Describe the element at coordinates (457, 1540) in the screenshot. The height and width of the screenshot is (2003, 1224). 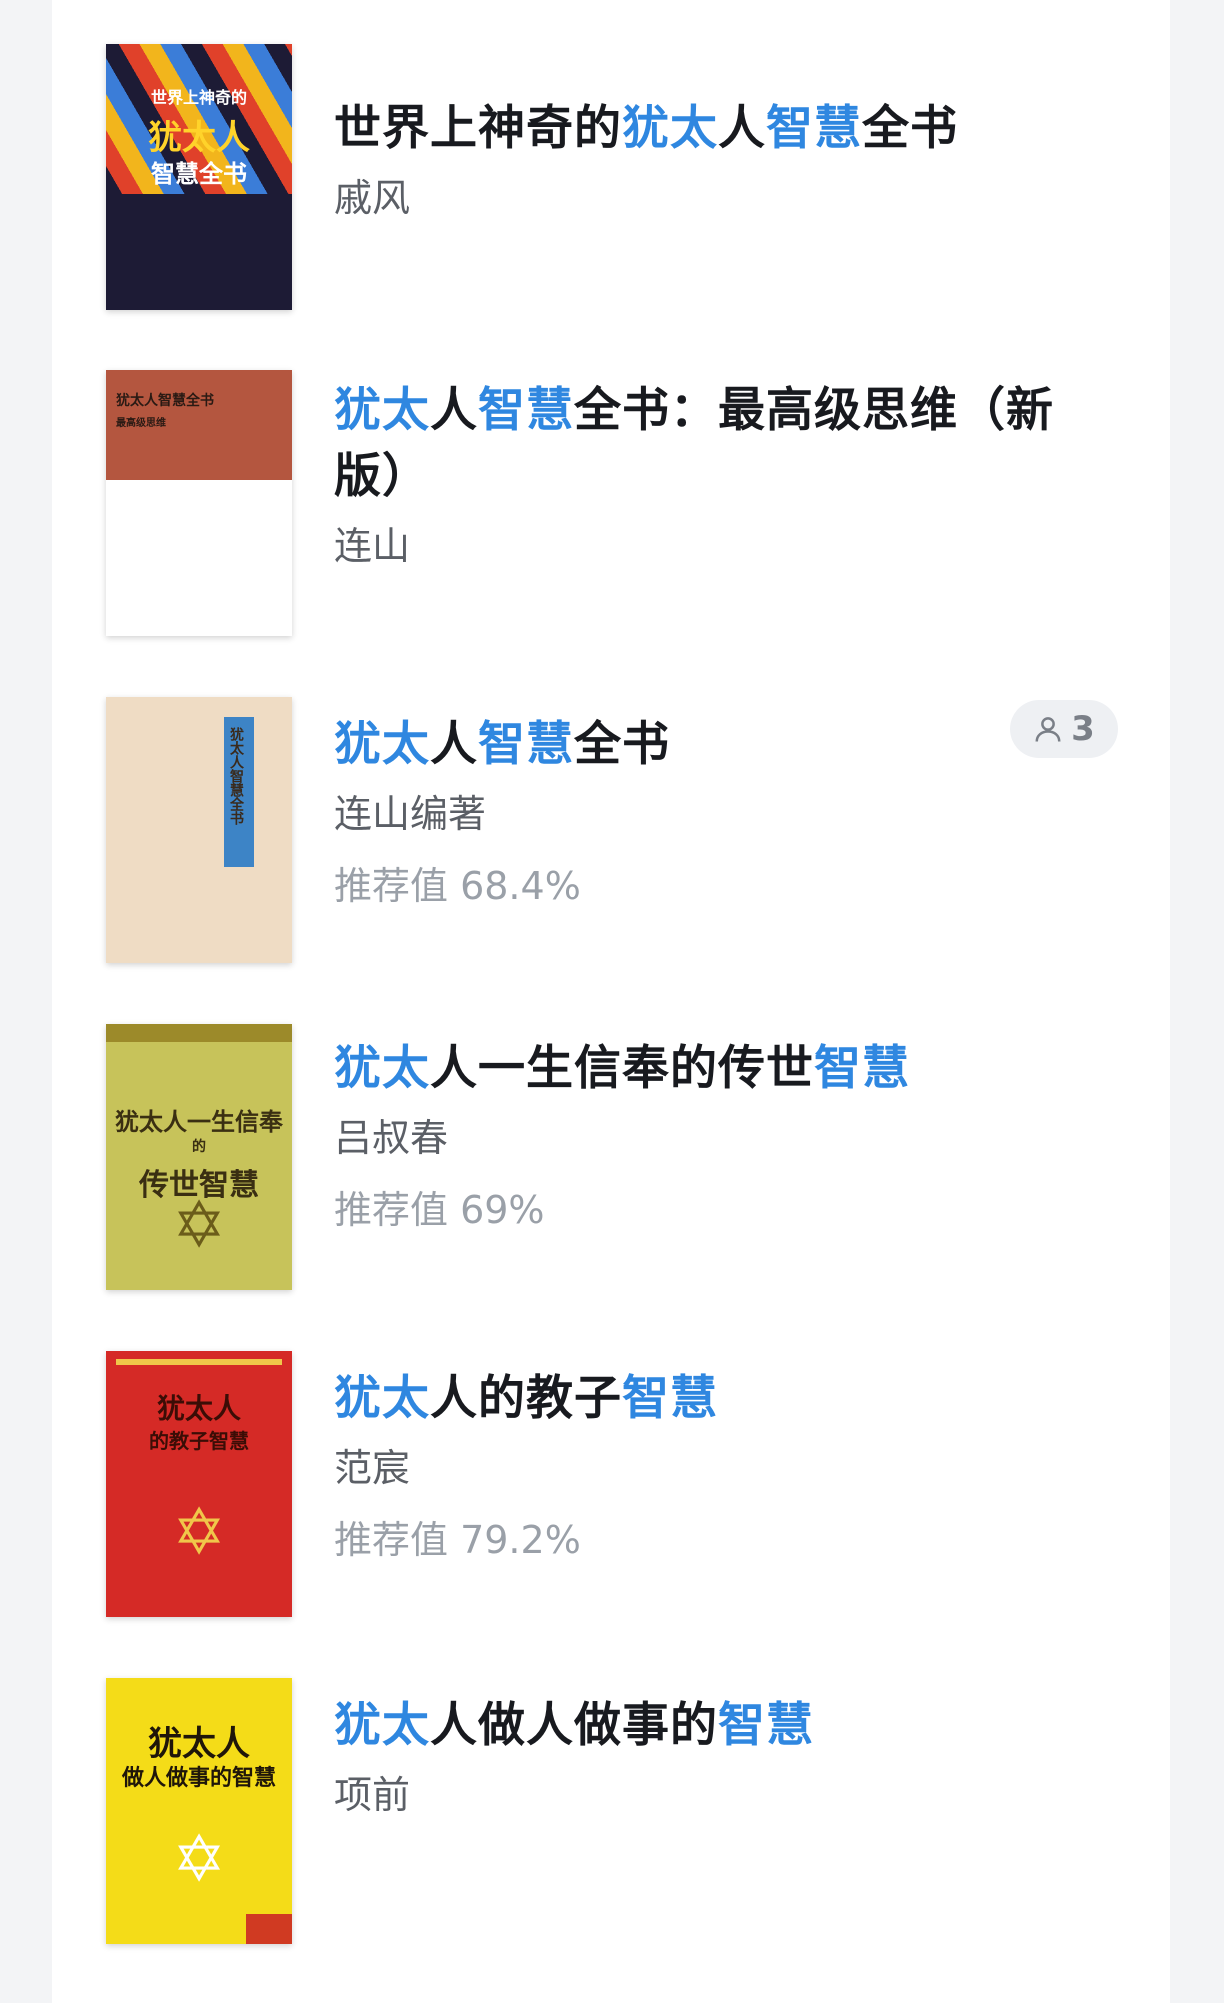
I see `recommend-score: 推荐值 79.2%` at that location.